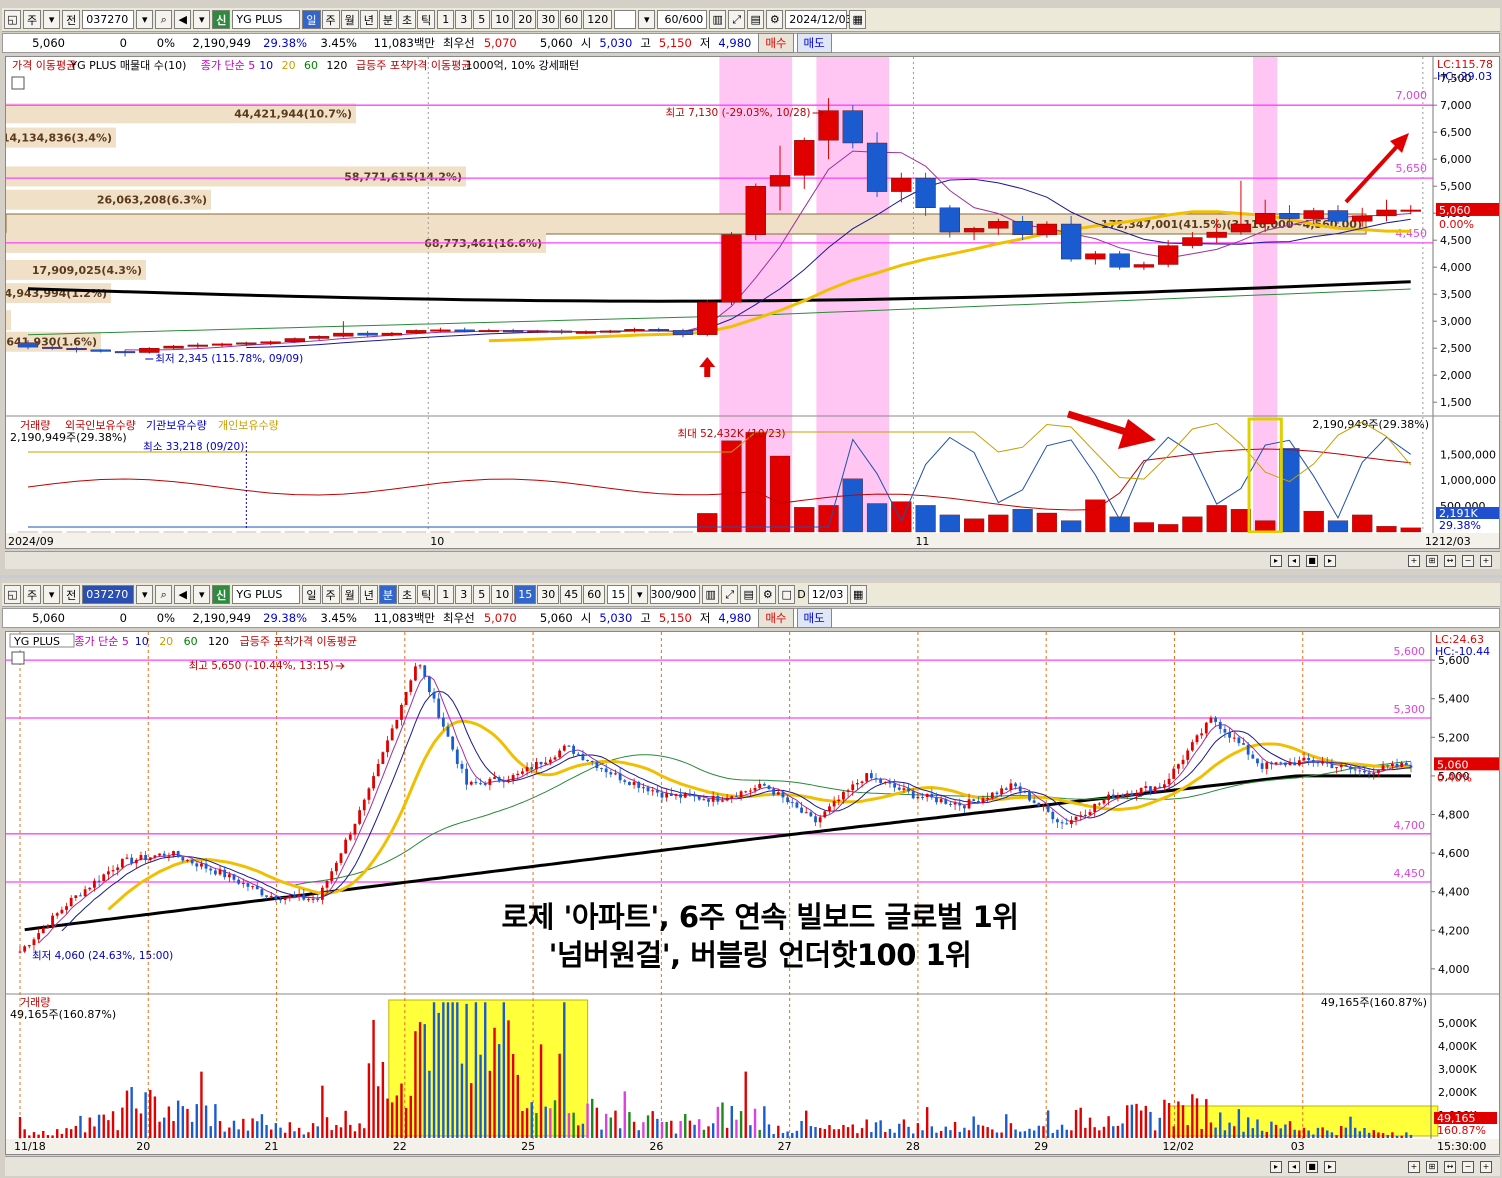  What do you see at coordinates (827, 594) in the screenshot?
I see `date-input: 12/03` at bounding box center [827, 594].